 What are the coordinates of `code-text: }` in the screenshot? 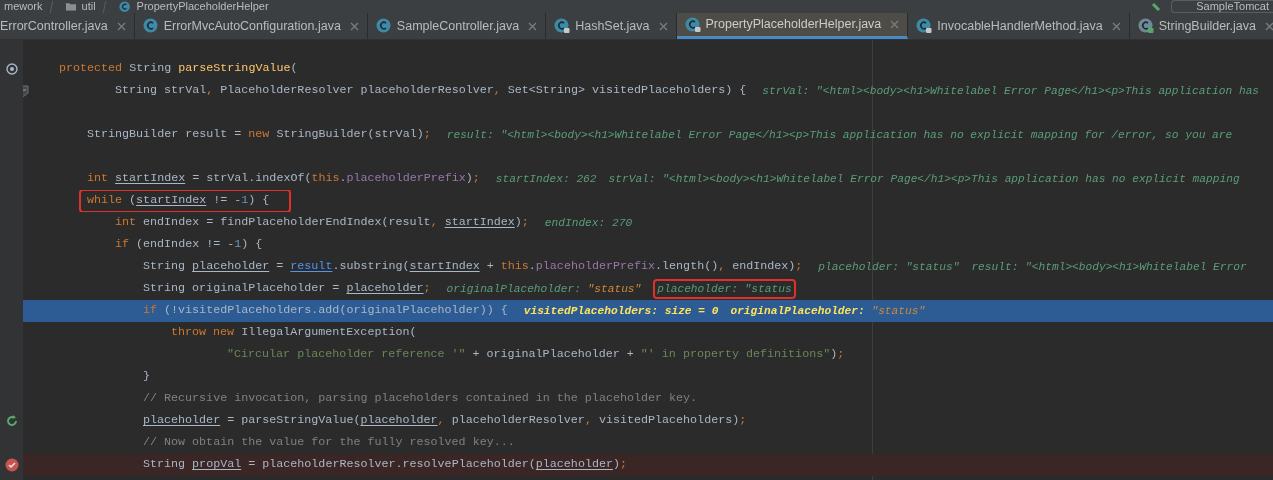 It's located at (146, 377).